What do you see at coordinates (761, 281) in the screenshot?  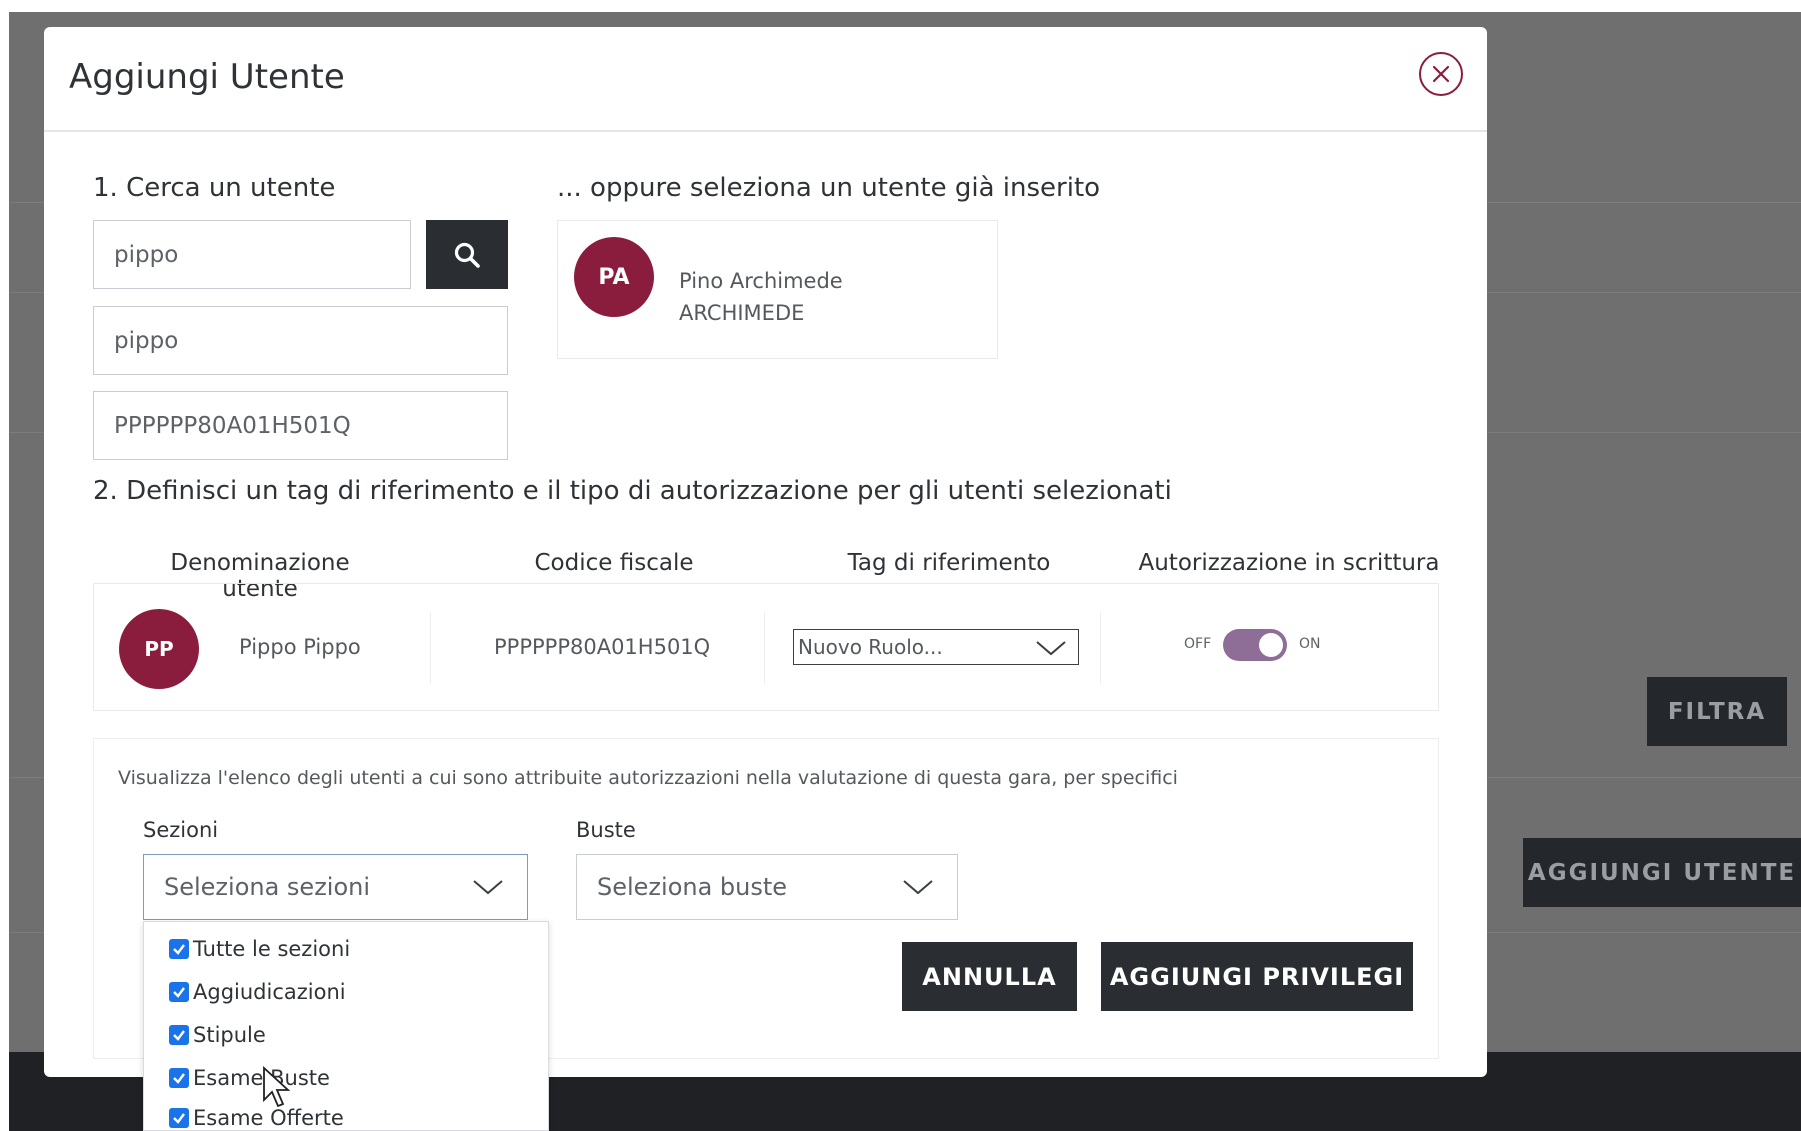 I see `existing-user-first-line: Pino Archimede` at bounding box center [761, 281].